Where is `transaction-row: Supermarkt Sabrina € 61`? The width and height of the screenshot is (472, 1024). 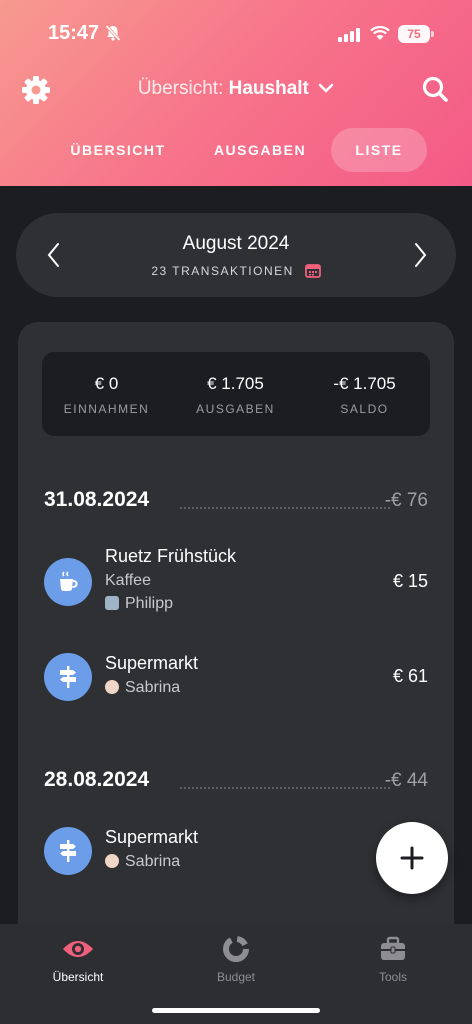
transaction-row: Supermarkt Sabrina € 61 is located at coordinates (236, 678).